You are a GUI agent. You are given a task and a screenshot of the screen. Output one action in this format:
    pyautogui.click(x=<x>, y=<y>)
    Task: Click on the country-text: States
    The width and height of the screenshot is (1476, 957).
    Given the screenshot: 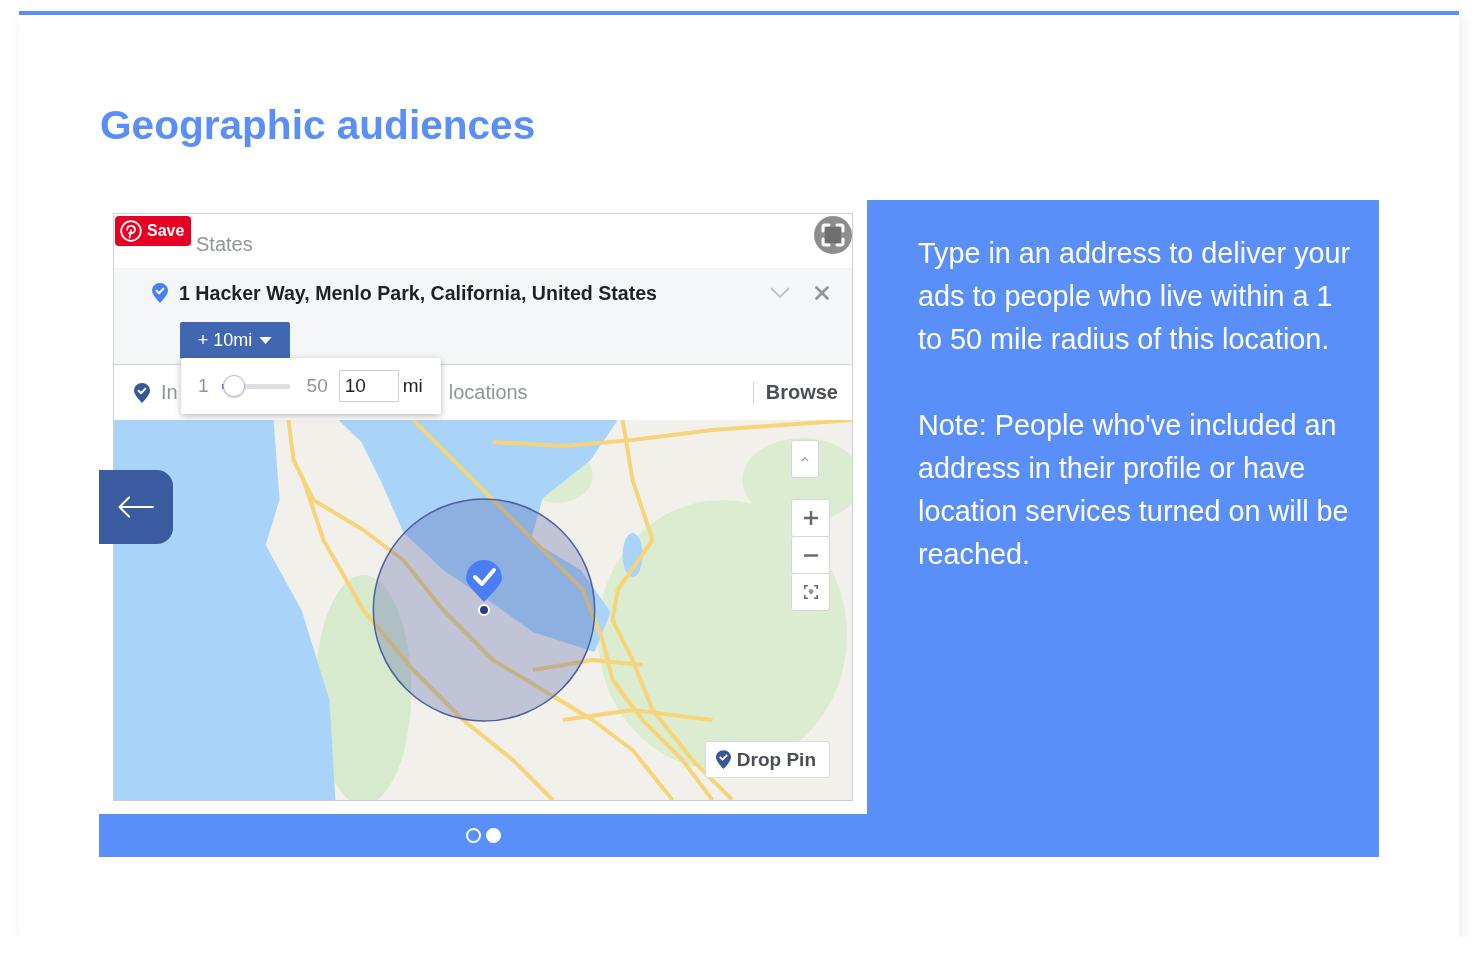 What is the action you would take?
    pyautogui.click(x=224, y=244)
    